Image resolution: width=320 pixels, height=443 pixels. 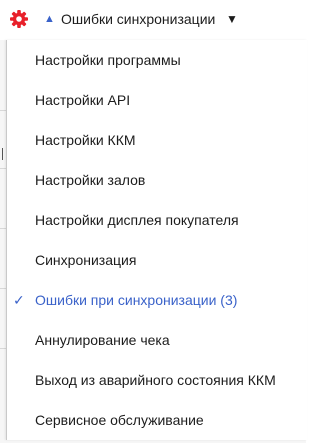 I want to click on chevron-down-icon: ▼, so click(x=232, y=19).